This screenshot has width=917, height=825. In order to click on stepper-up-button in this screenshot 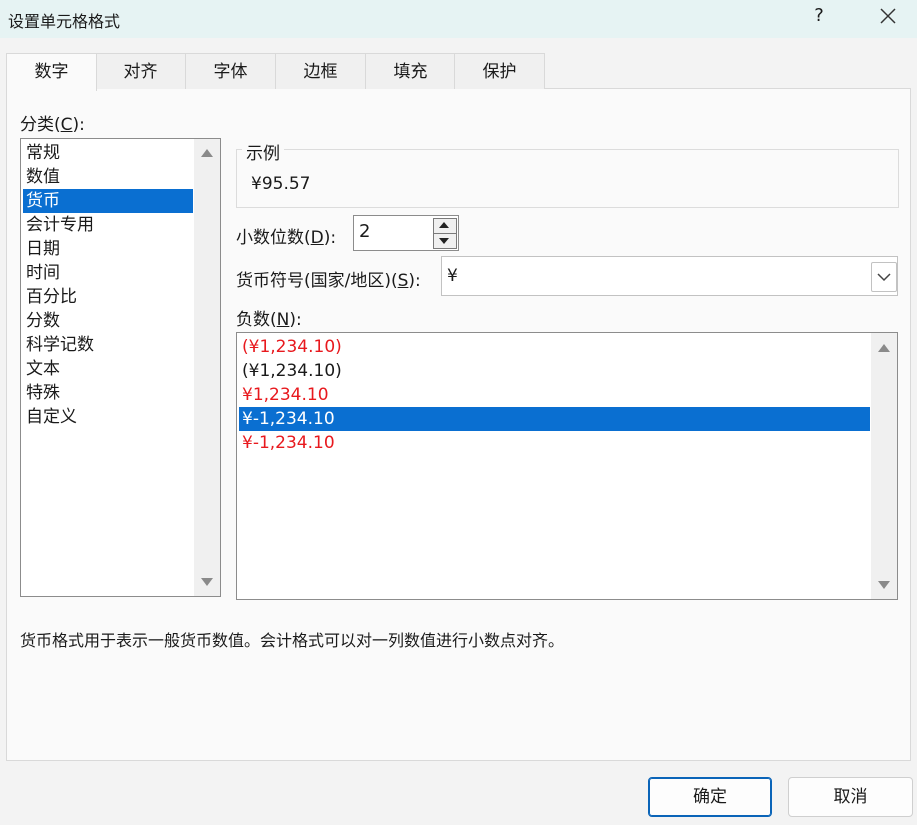, I will do `click(445, 226)`.